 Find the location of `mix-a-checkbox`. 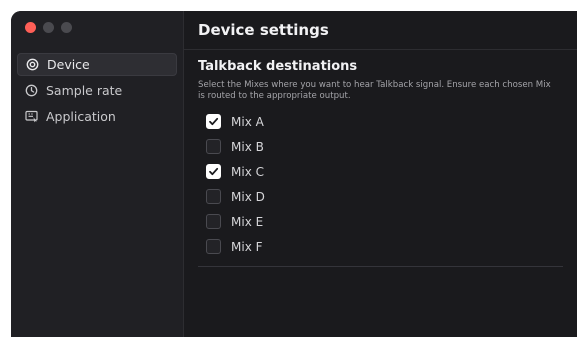

mix-a-checkbox is located at coordinates (213, 121).